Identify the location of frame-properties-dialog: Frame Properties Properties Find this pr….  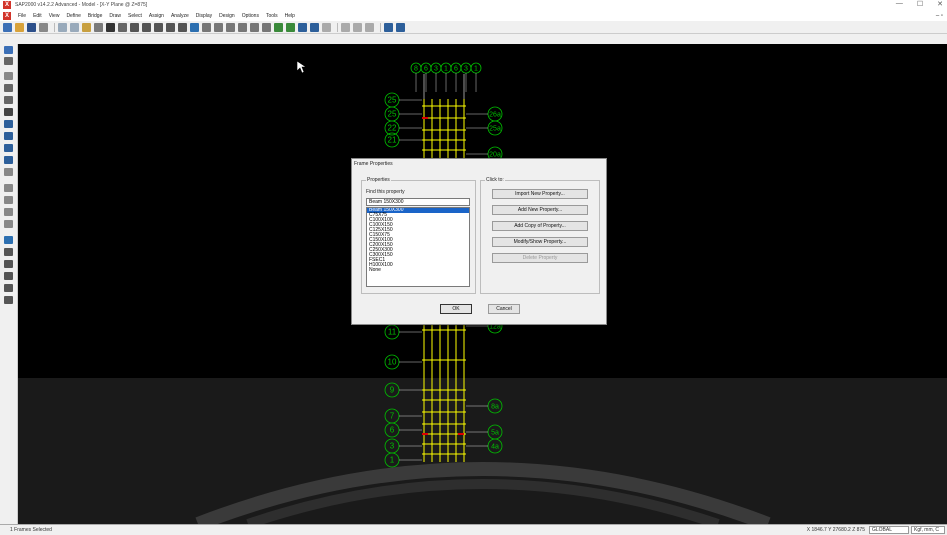
(479, 241).